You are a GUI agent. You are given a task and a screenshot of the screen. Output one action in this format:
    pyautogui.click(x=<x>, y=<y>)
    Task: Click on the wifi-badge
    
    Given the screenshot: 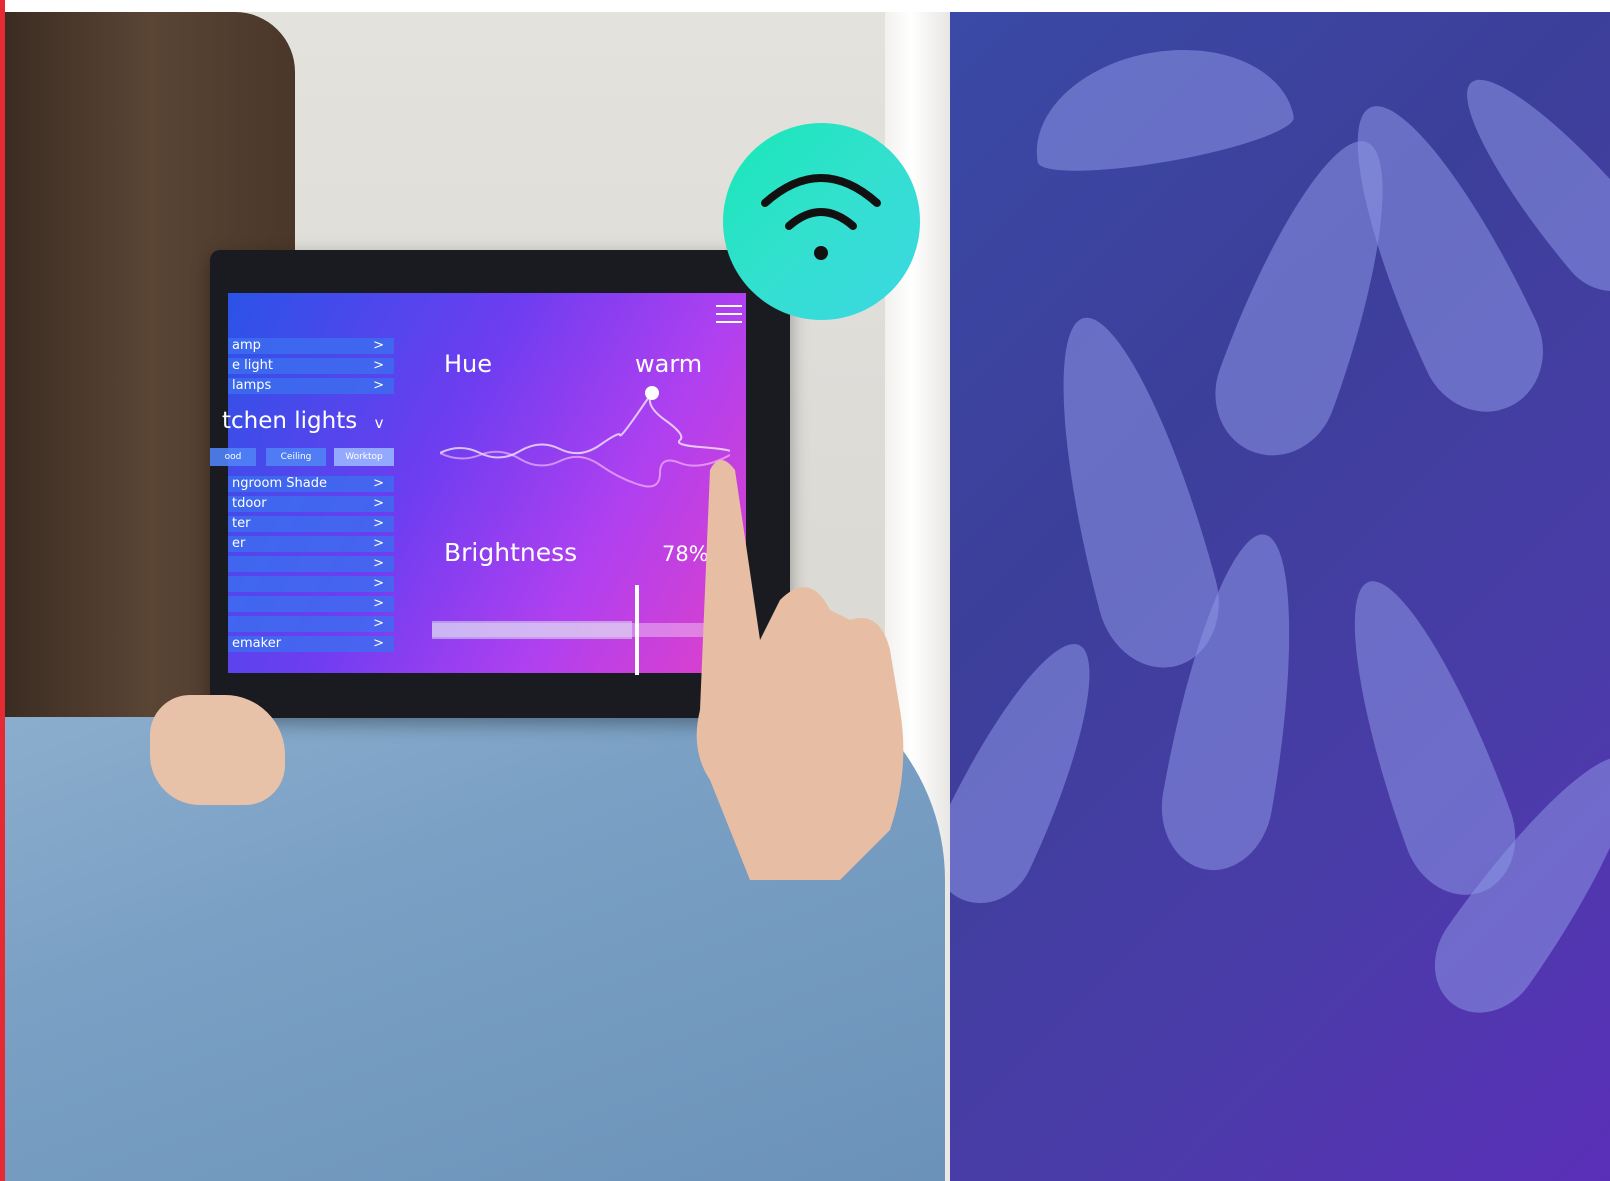 What is the action you would take?
    pyautogui.click(x=821, y=221)
    